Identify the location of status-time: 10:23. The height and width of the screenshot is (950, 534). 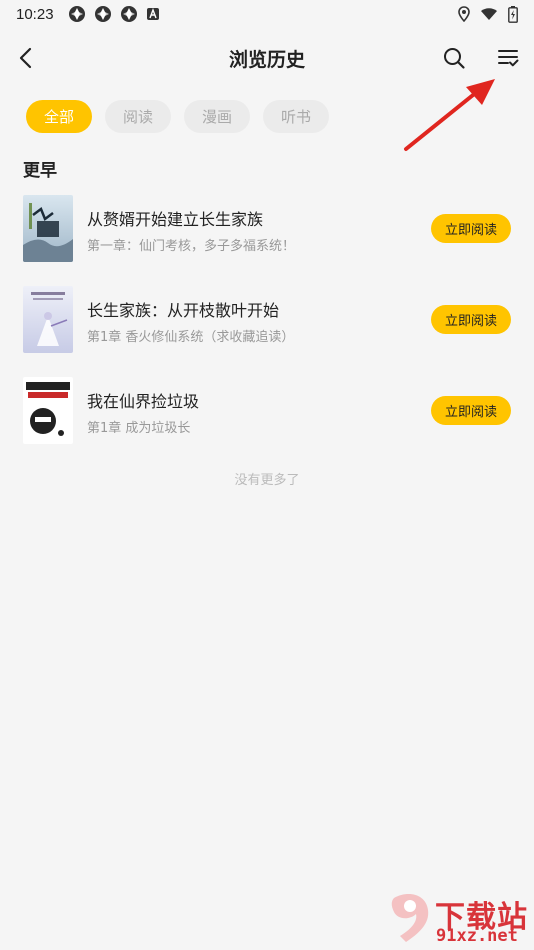
(35, 14).